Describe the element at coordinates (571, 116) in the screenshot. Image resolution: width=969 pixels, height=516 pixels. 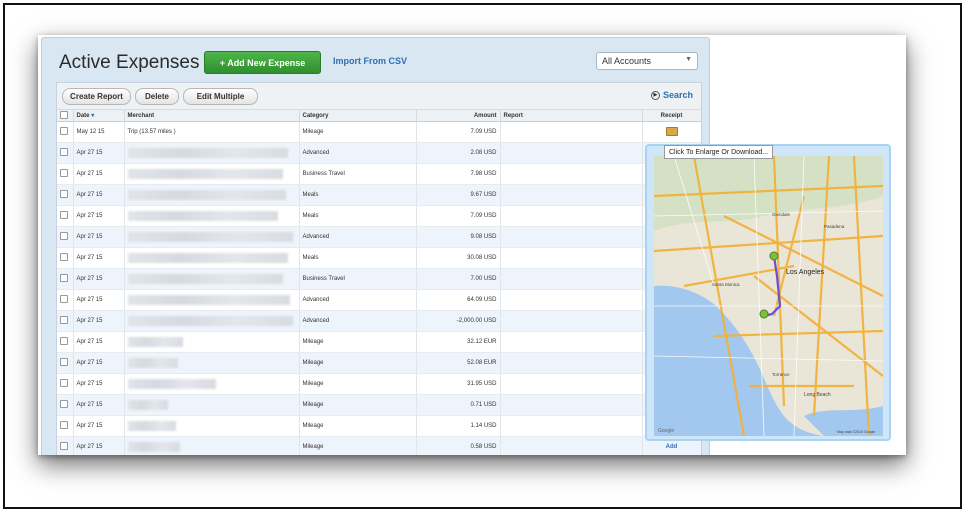
I see `column-header-report: Report` at that location.